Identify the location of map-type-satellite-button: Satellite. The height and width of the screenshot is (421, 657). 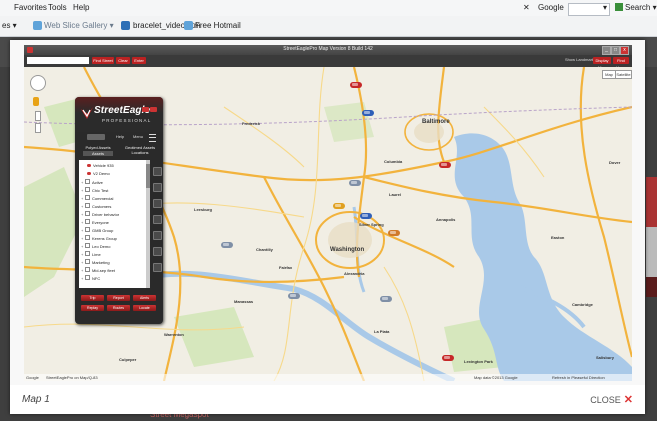
(623, 74).